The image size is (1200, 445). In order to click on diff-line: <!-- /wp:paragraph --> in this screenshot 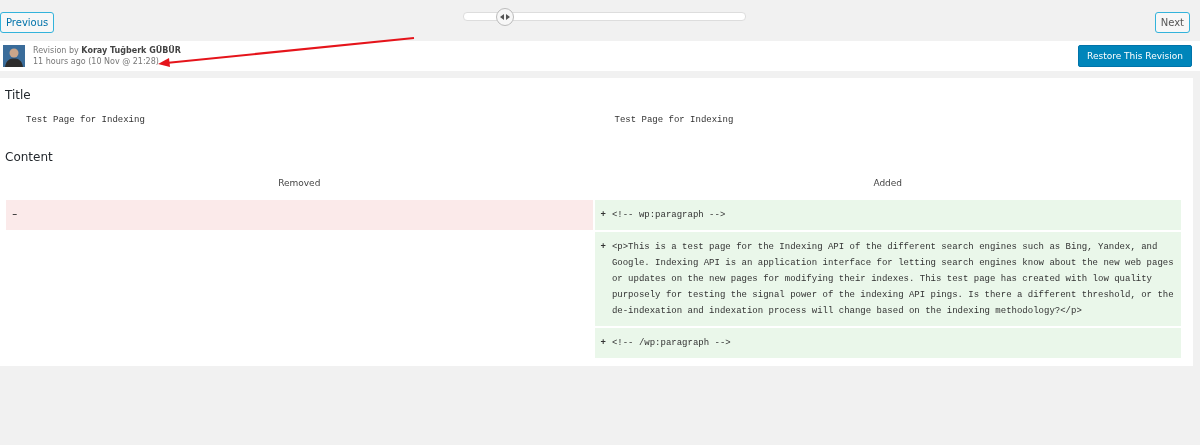, I will do `click(671, 343)`.